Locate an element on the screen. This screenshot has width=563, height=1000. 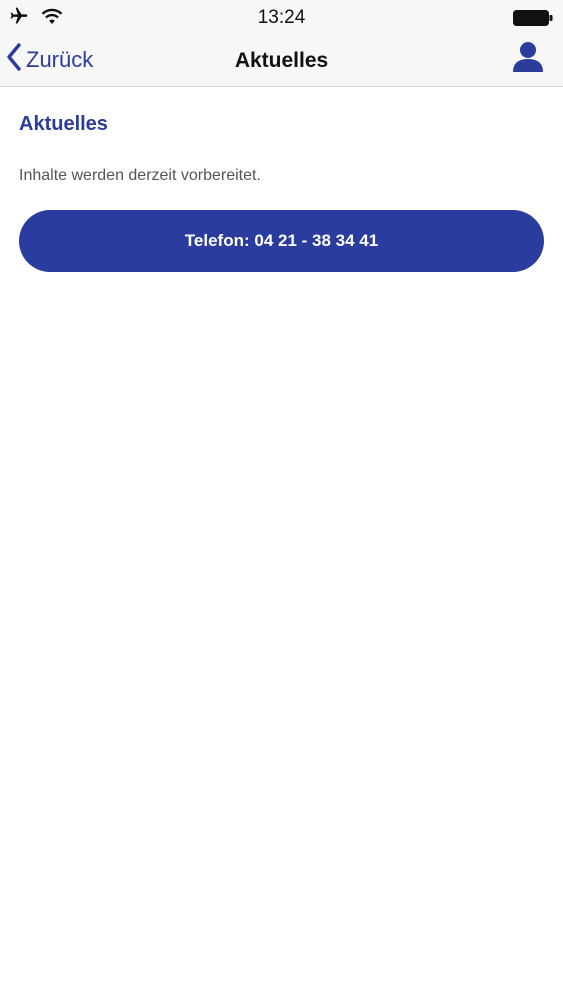
phone-call-button: Telefon: 04 21 - 38 34 41 is located at coordinates (281, 241).